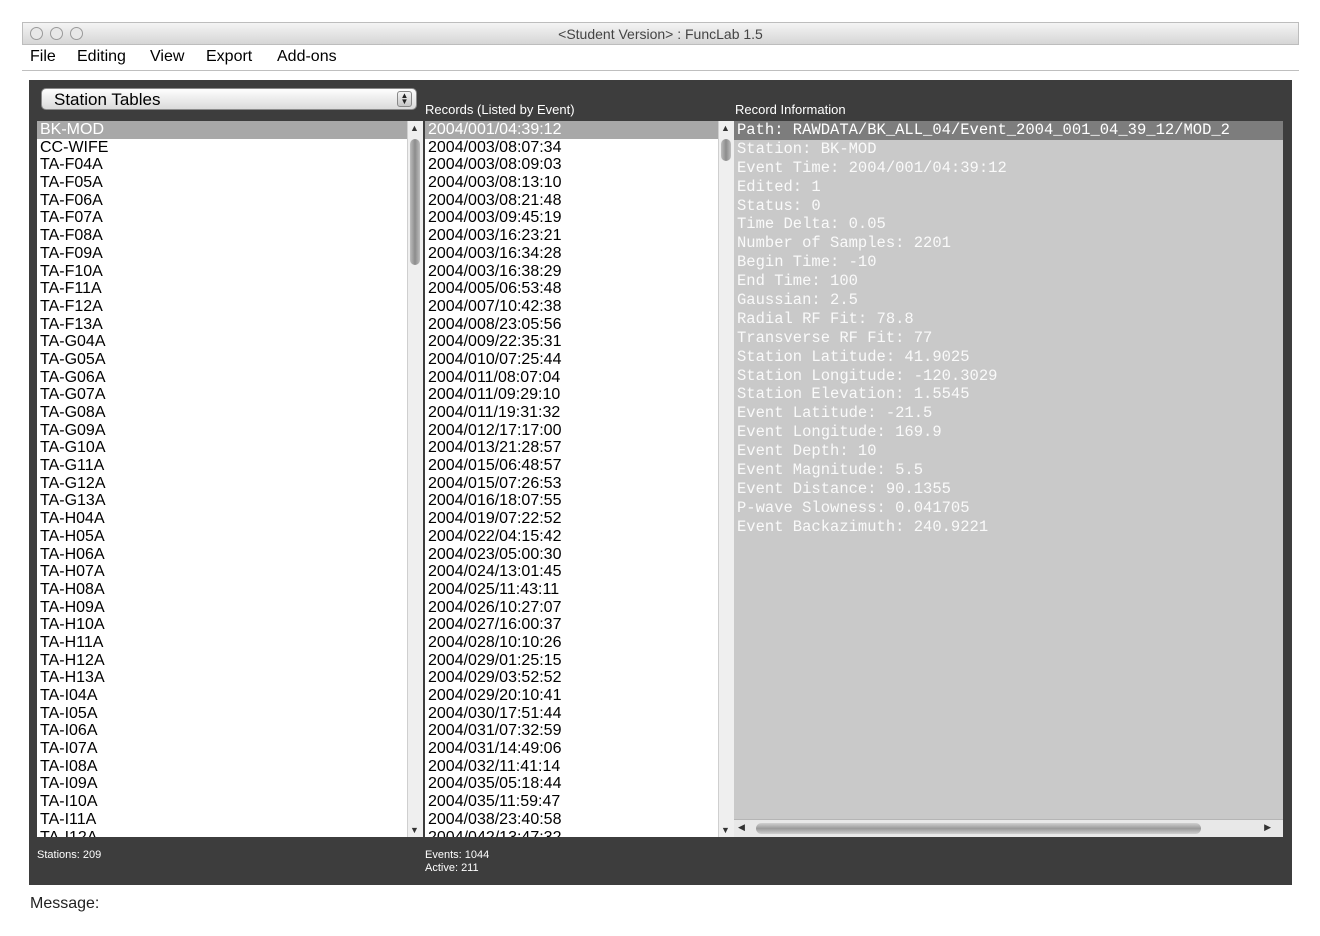  What do you see at coordinates (579, 183) in the screenshot?
I see `record-list-item: 2004/003/08:13:10` at bounding box center [579, 183].